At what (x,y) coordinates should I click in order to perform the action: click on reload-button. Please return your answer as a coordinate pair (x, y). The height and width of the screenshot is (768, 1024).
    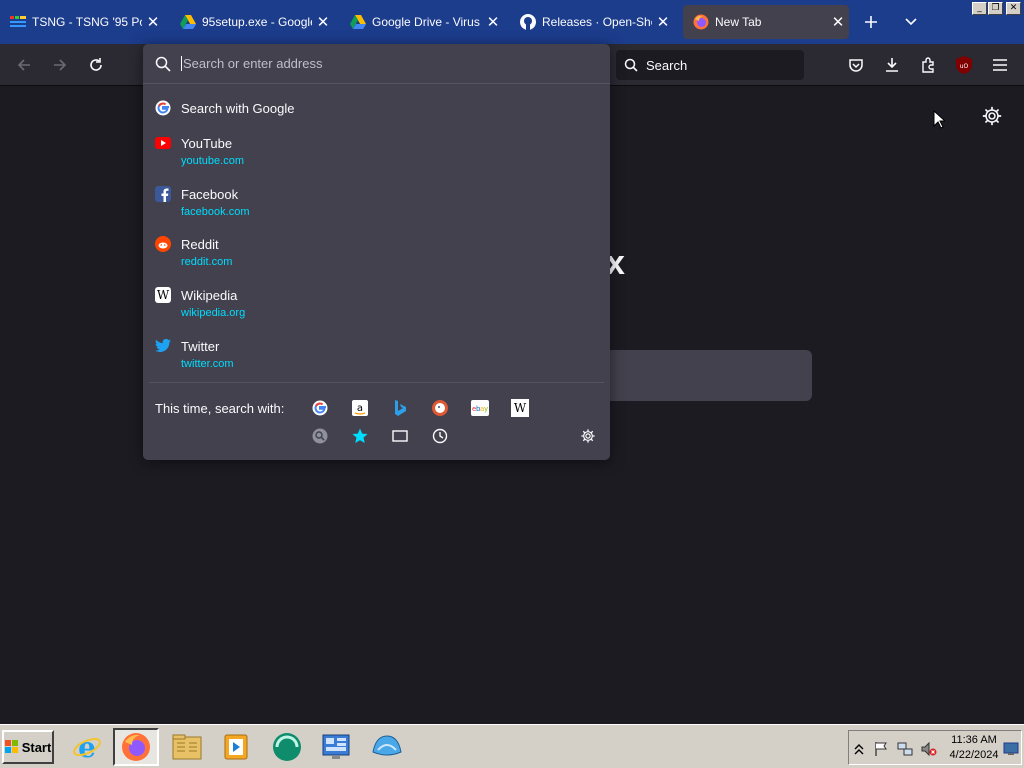
    Looking at the image, I should click on (96, 65).